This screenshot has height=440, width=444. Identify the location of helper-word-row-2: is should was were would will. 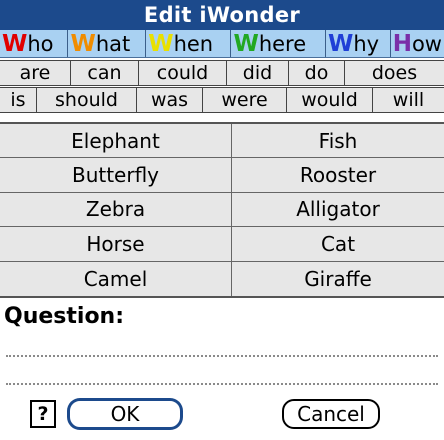
(222, 100).